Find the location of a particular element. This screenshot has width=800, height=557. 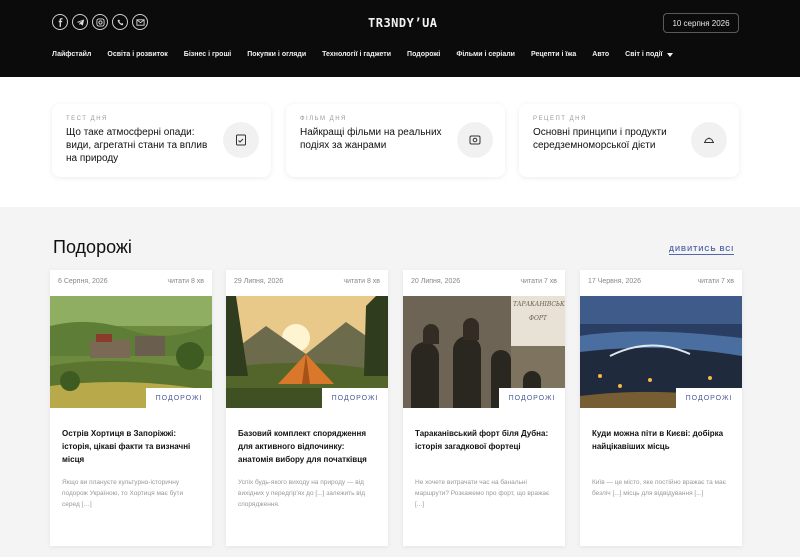

telegram-icon is located at coordinates (80, 22).